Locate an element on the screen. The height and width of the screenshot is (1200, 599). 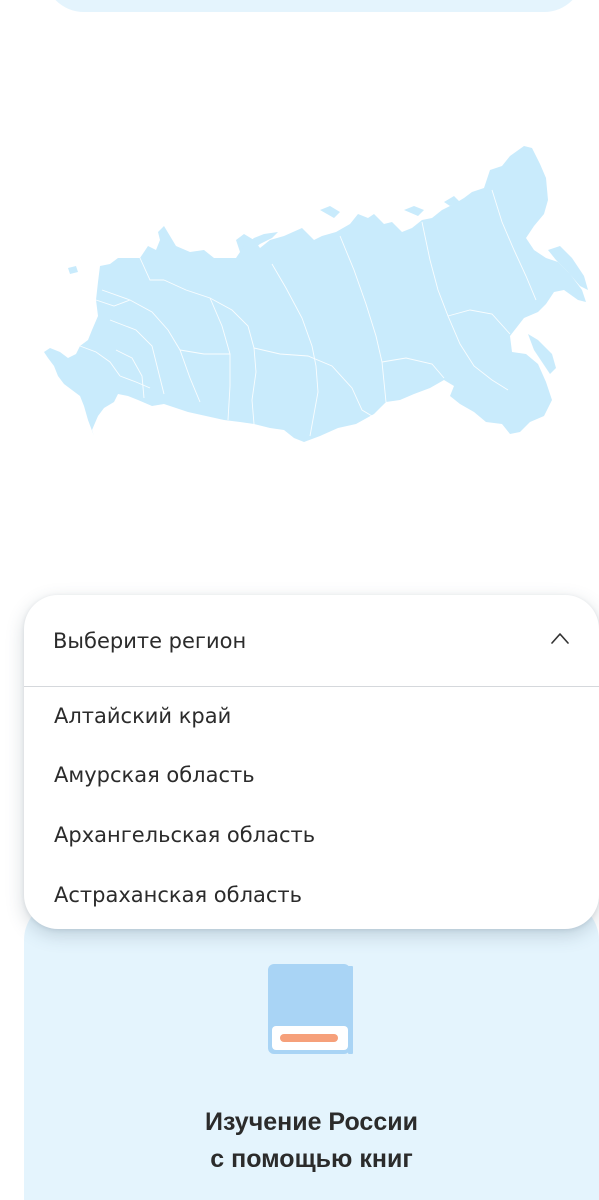
kaliningrad-shape is located at coordinates (73, 270).